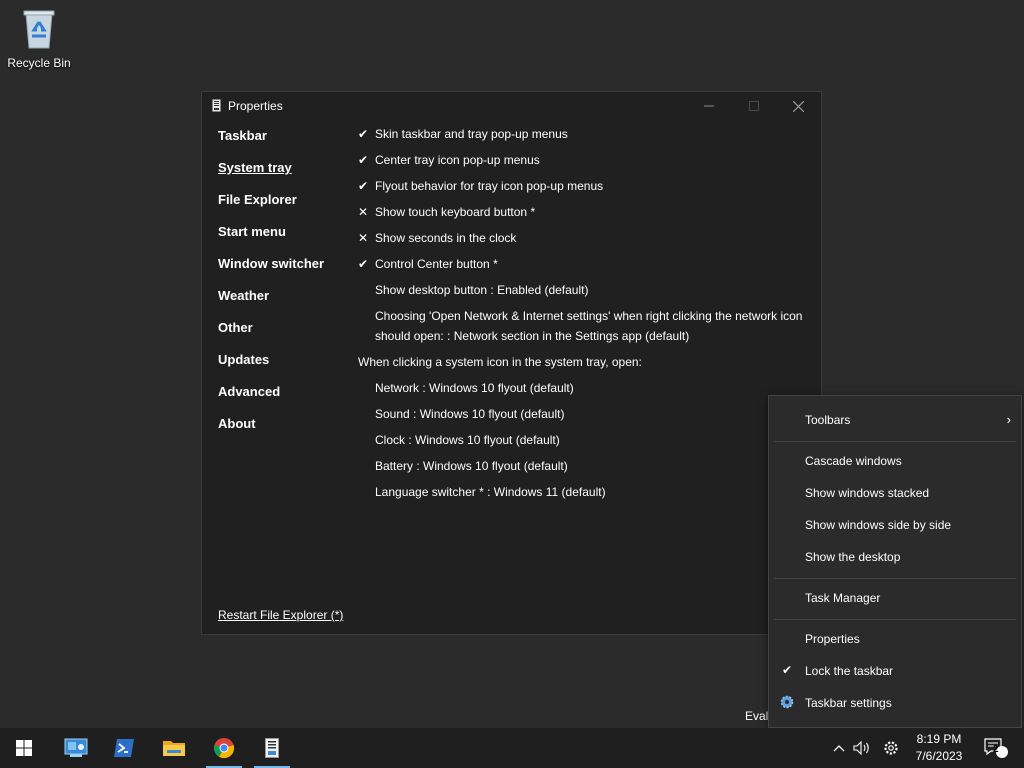  I want to click on maximize-button, so click(753, 106).